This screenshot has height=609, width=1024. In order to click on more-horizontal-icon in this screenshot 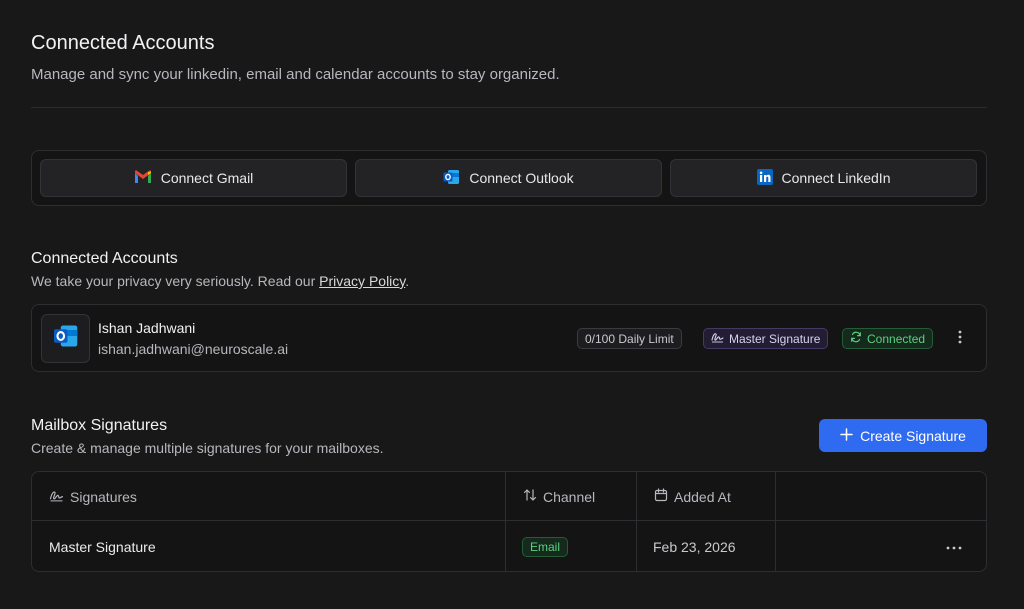, I will do `click(954, 546)`.